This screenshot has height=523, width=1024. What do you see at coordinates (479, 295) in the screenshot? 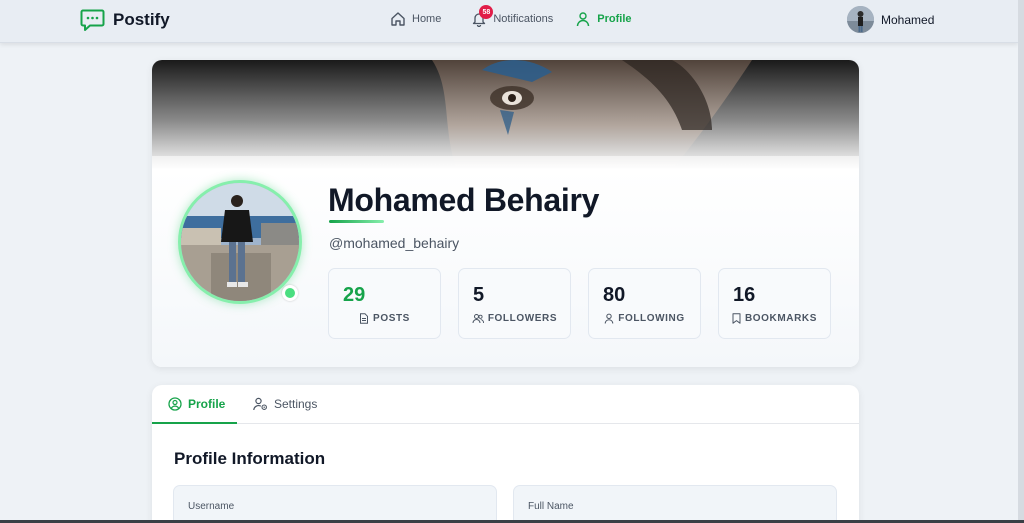
I see `stat-value: 5` at bounding box center [479, 295].